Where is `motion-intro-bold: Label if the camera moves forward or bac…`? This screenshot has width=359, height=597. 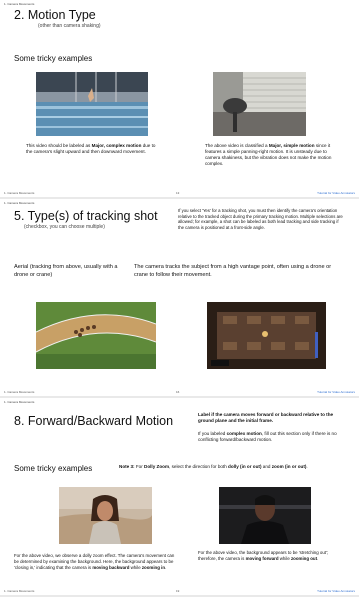
motion-intro-bold: Label if the camera moves forward or bac… is located at coordinates (266, 417).